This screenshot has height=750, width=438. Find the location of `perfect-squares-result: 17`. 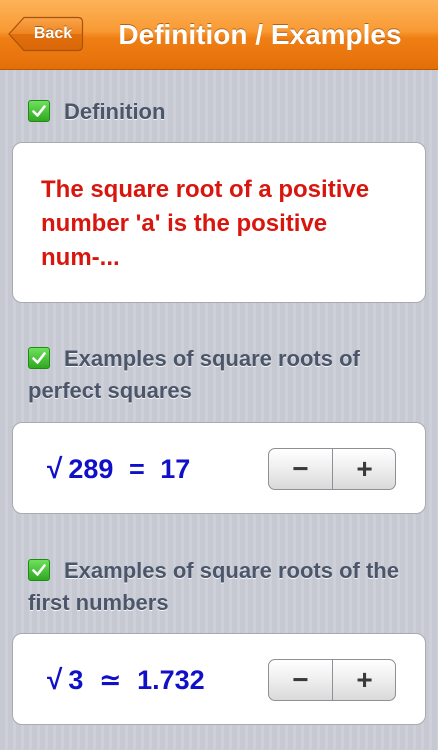

perfect-squares-result: 17 is located at coordinates (175, 469).